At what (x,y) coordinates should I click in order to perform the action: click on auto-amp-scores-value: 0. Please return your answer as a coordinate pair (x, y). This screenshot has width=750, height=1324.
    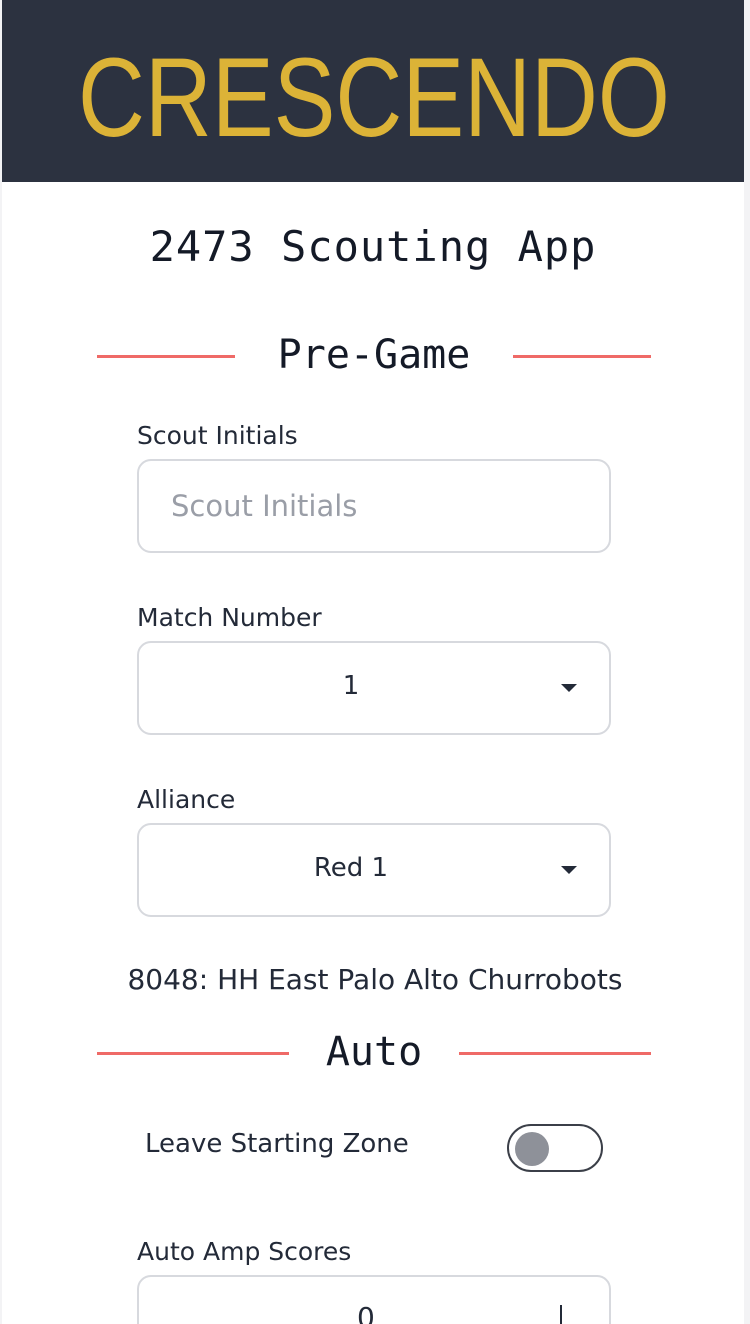
    Looking at the image, I should click on (366, 1312).